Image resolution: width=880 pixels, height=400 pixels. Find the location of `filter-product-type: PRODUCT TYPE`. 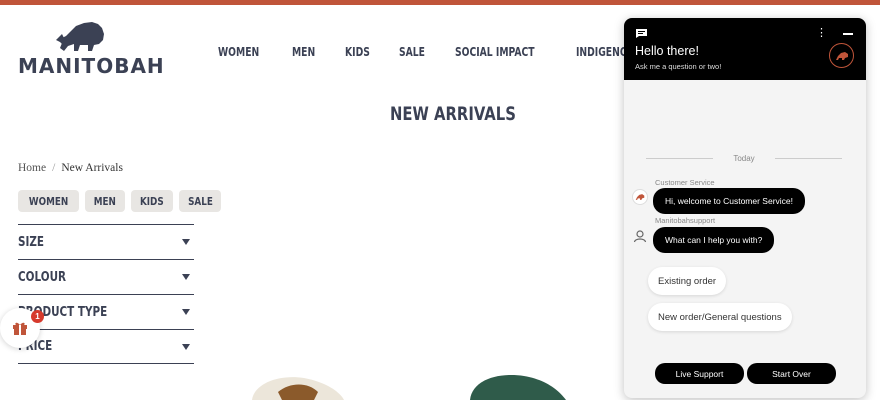

filter-product-type: PRODUCT TYPE is located at coordinates (106, 311).